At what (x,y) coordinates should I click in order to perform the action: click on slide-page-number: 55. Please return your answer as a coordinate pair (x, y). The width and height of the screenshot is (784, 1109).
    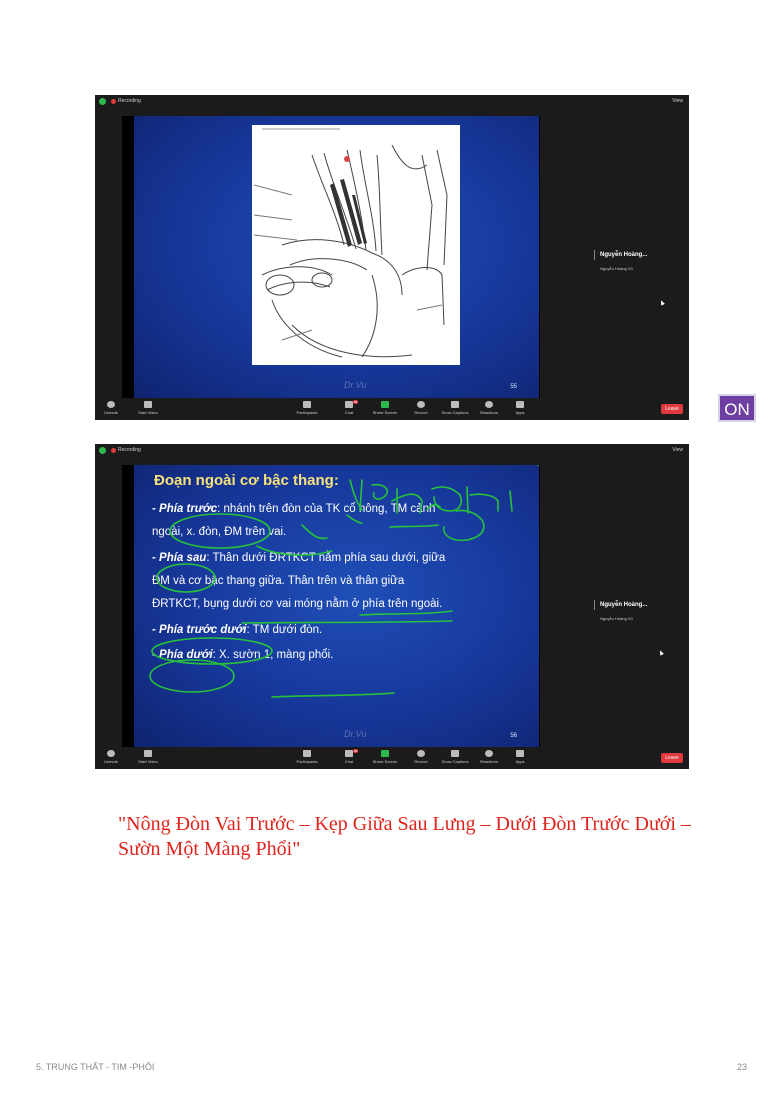
    Looking at the image, I should click on (513, 387).